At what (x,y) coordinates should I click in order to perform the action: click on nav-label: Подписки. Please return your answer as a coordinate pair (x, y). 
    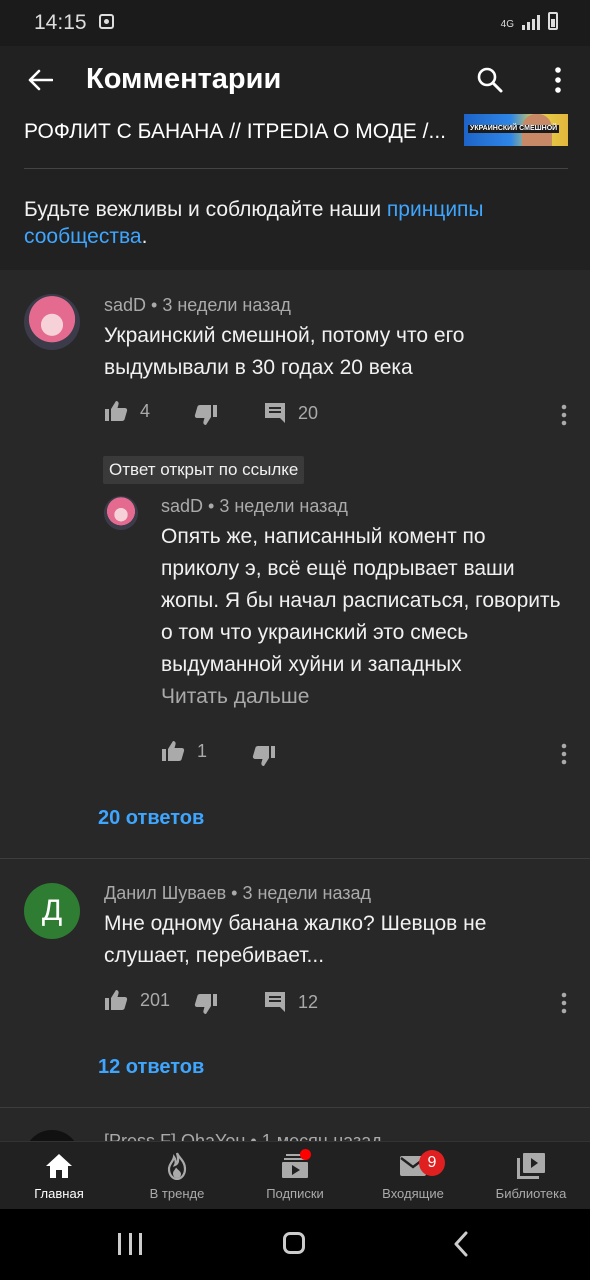
    Looking at the image, I should click on (295, 1193).